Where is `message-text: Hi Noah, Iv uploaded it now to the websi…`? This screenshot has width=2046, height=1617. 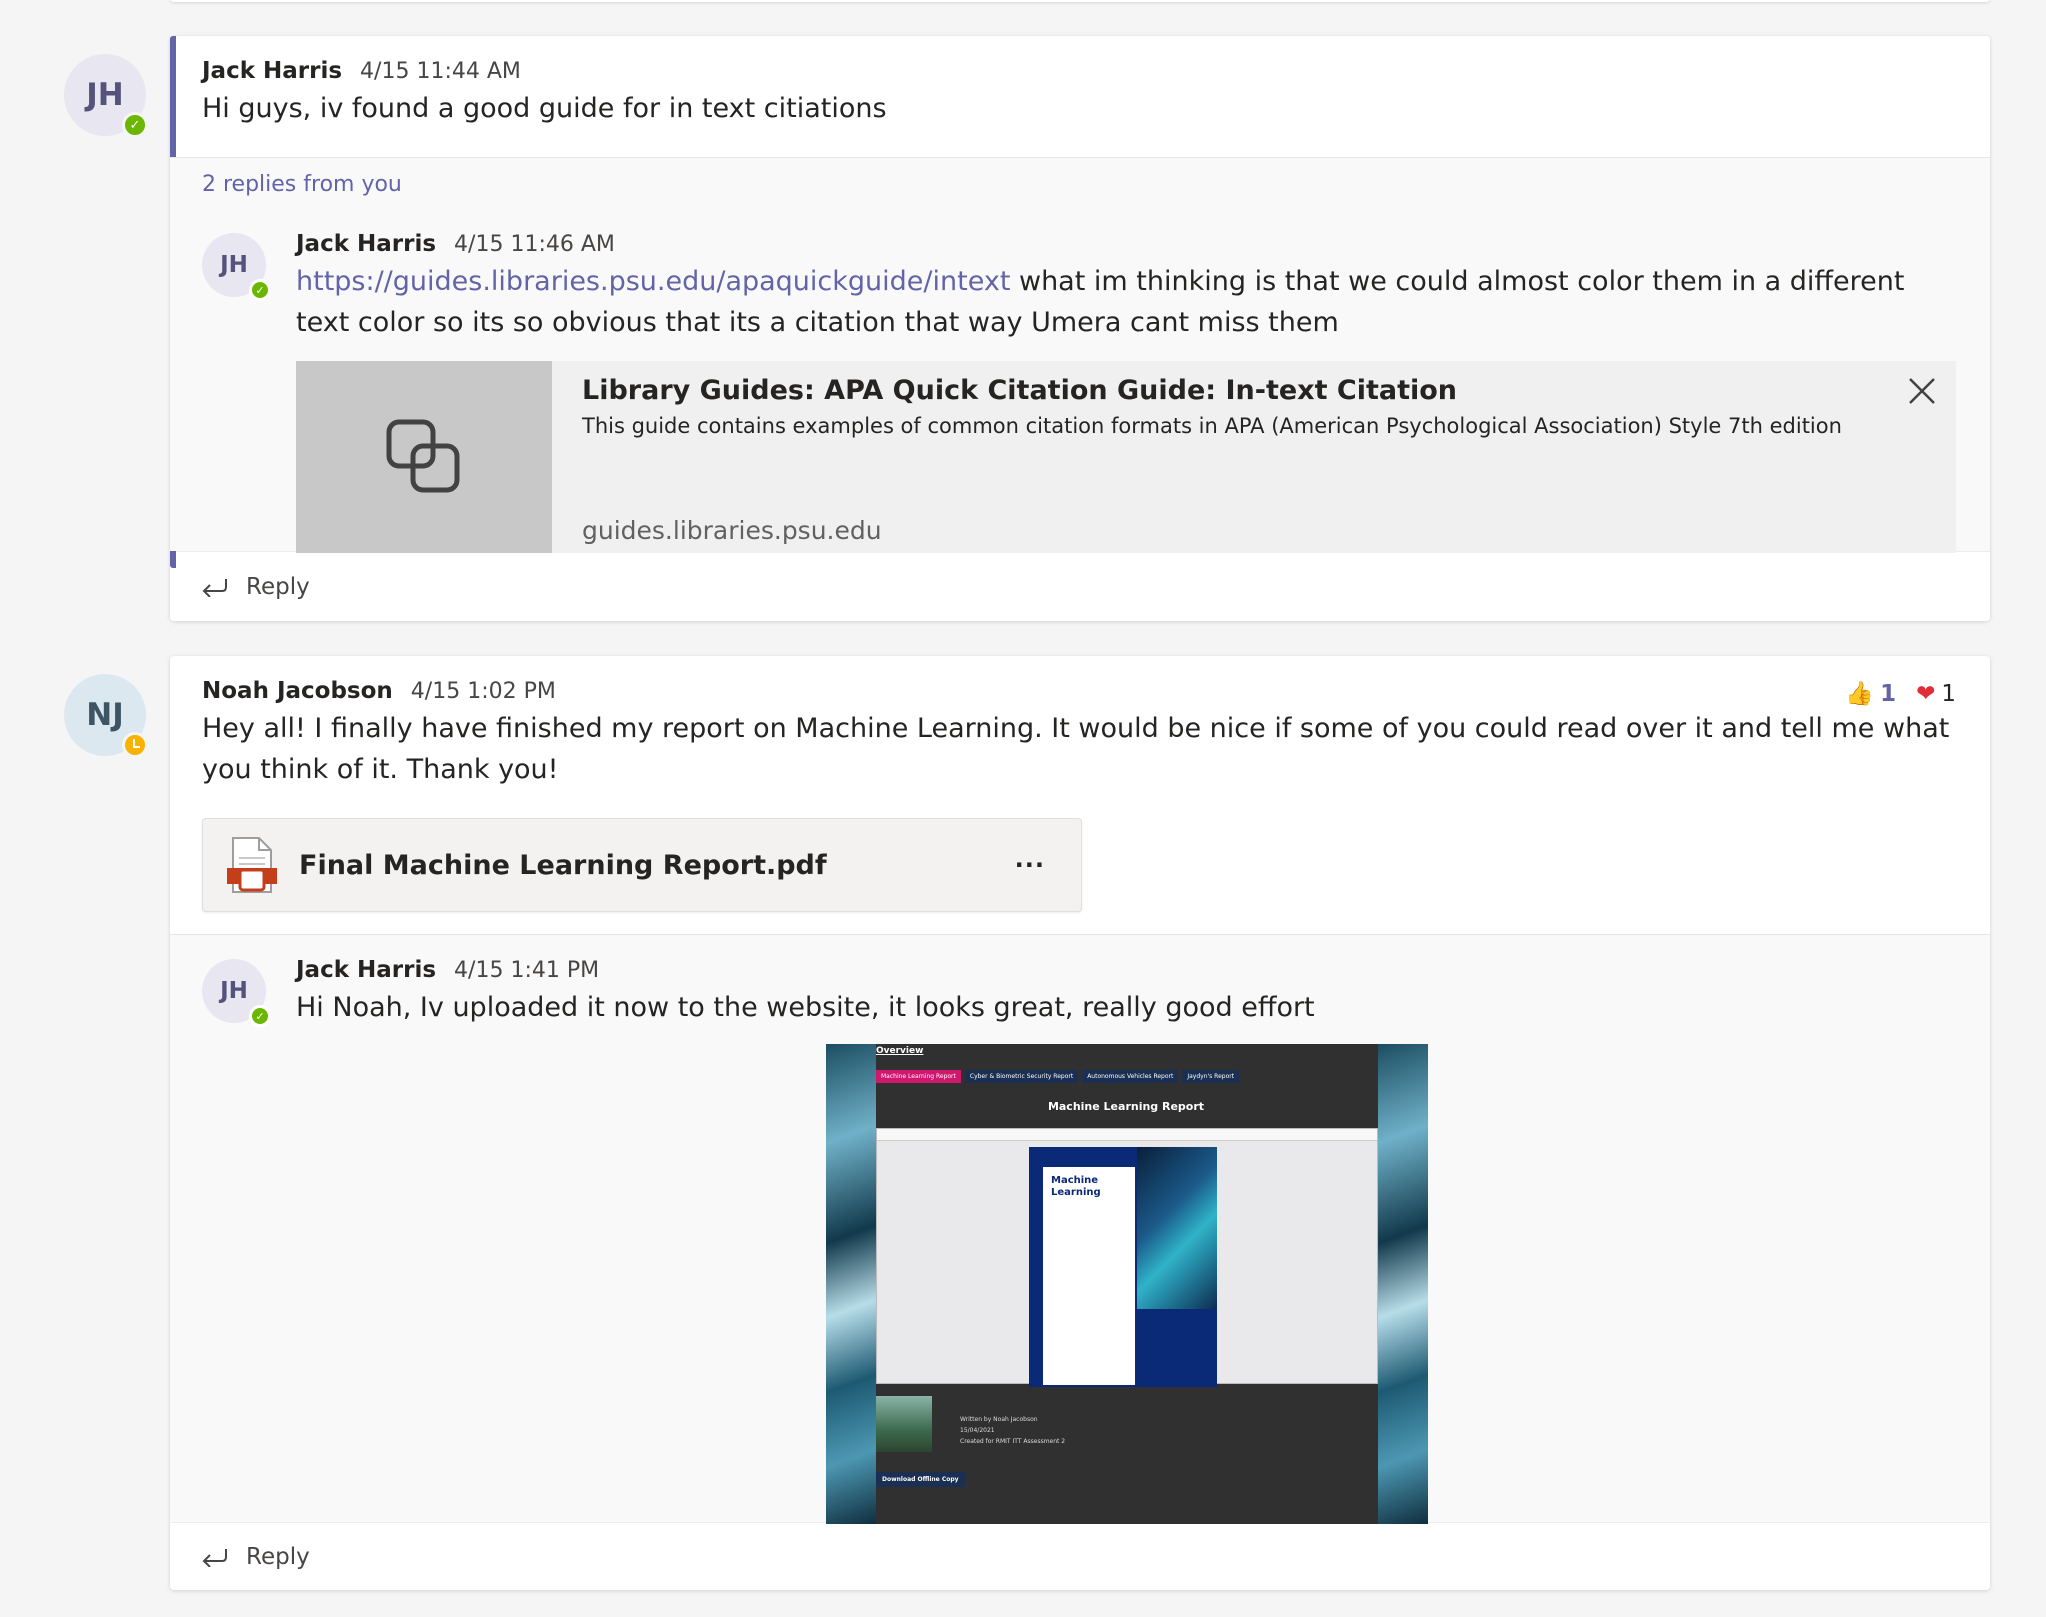
message-text: Hi Noah, Iv uploaded it now to the websi… is located at coordinates (805, 1007).